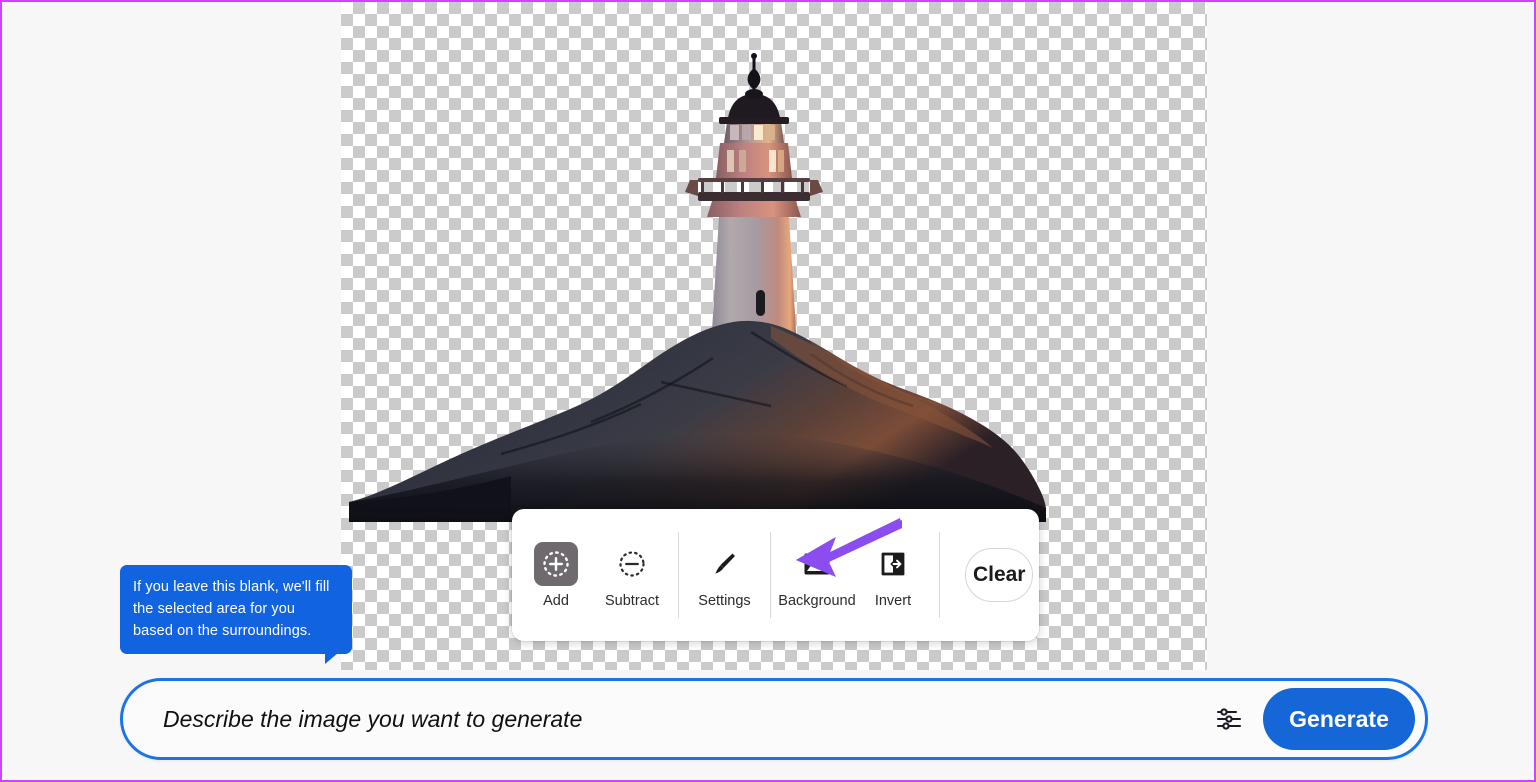  I want to click on image-mountain-icon, so click(817, 564).